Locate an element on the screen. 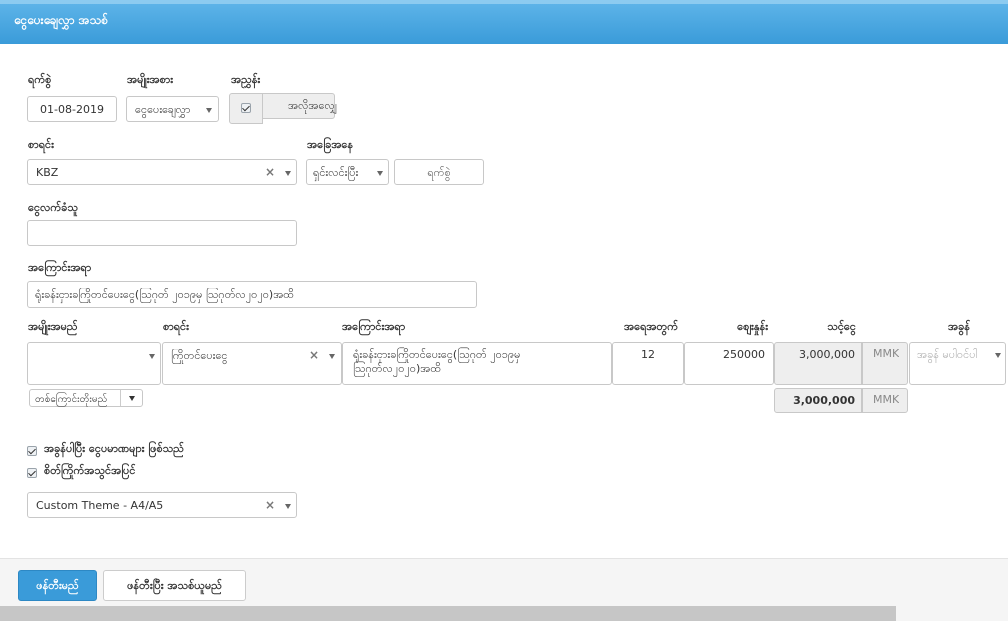 The width and height of the screenshot is (1008, 621). tax-inclusive-label: အခွန်ပါပြီး ငွေပမာဏများ ဖြစ်သည် is located at coordinates (114, 448).